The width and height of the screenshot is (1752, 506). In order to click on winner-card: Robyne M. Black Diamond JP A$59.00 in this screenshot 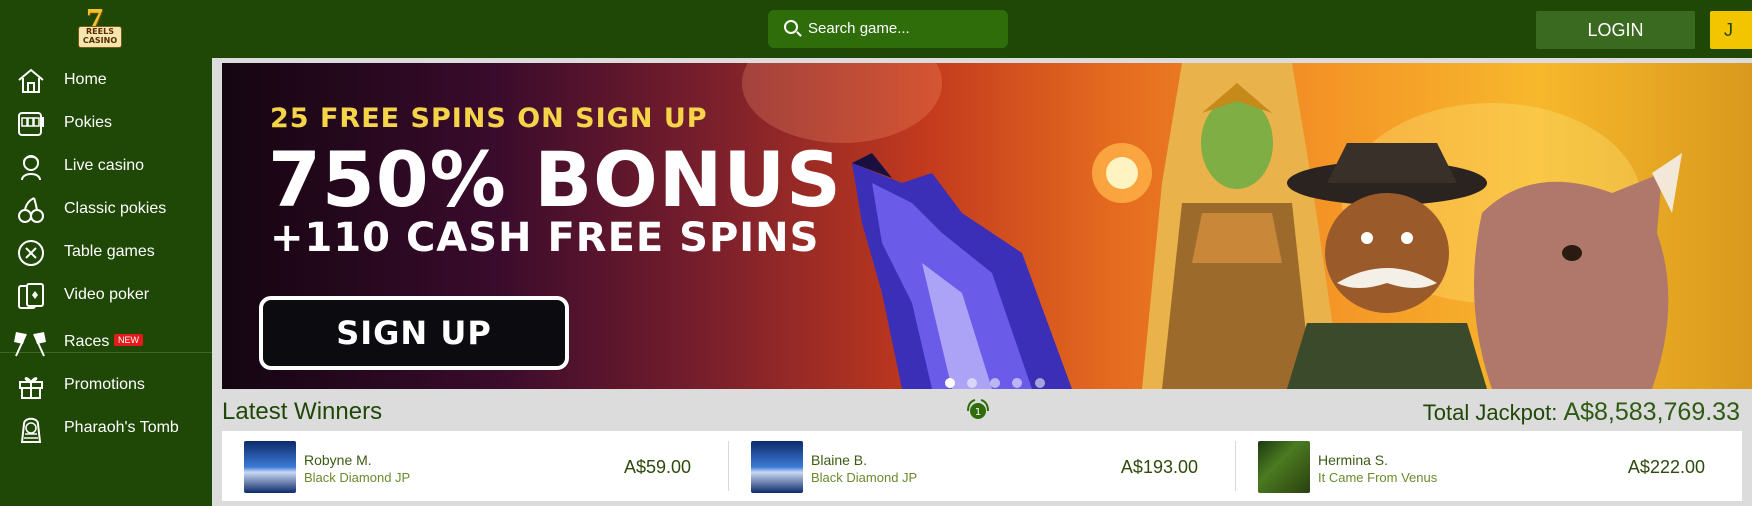, I will do `click(475, 466)`.